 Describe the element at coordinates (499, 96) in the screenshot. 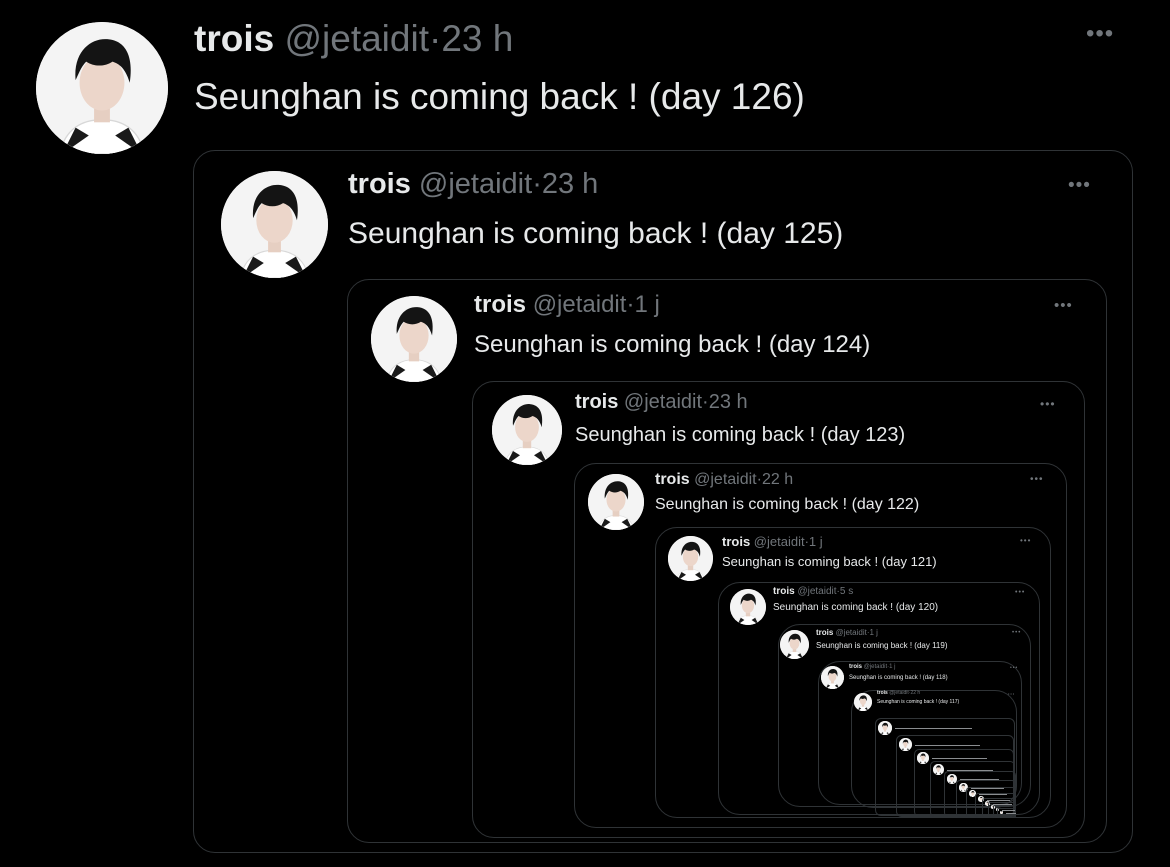

I see `tweet-text: Seunghan is coming back ! (day 126)` at that location.